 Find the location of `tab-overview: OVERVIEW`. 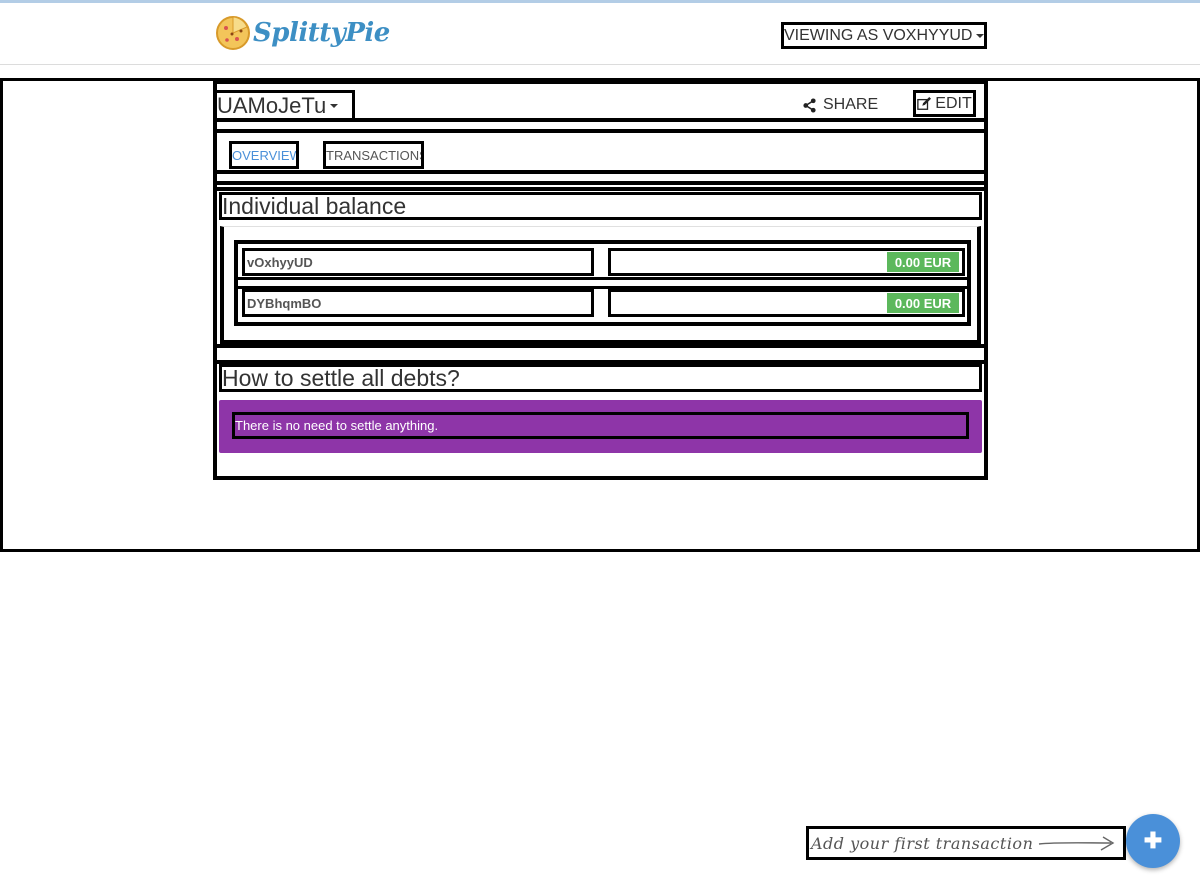

tab-overview: OVERVIEW is located at coordinates (264, 155).